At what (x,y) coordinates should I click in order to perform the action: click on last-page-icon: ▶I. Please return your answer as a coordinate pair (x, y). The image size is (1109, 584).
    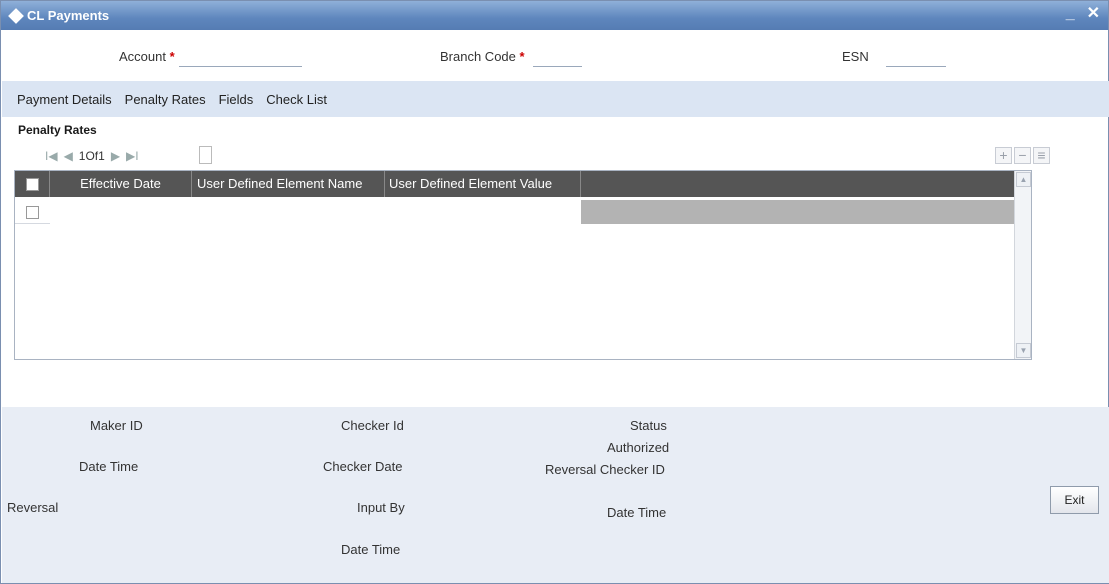
    Looking at the image, I should click on (132, 156).